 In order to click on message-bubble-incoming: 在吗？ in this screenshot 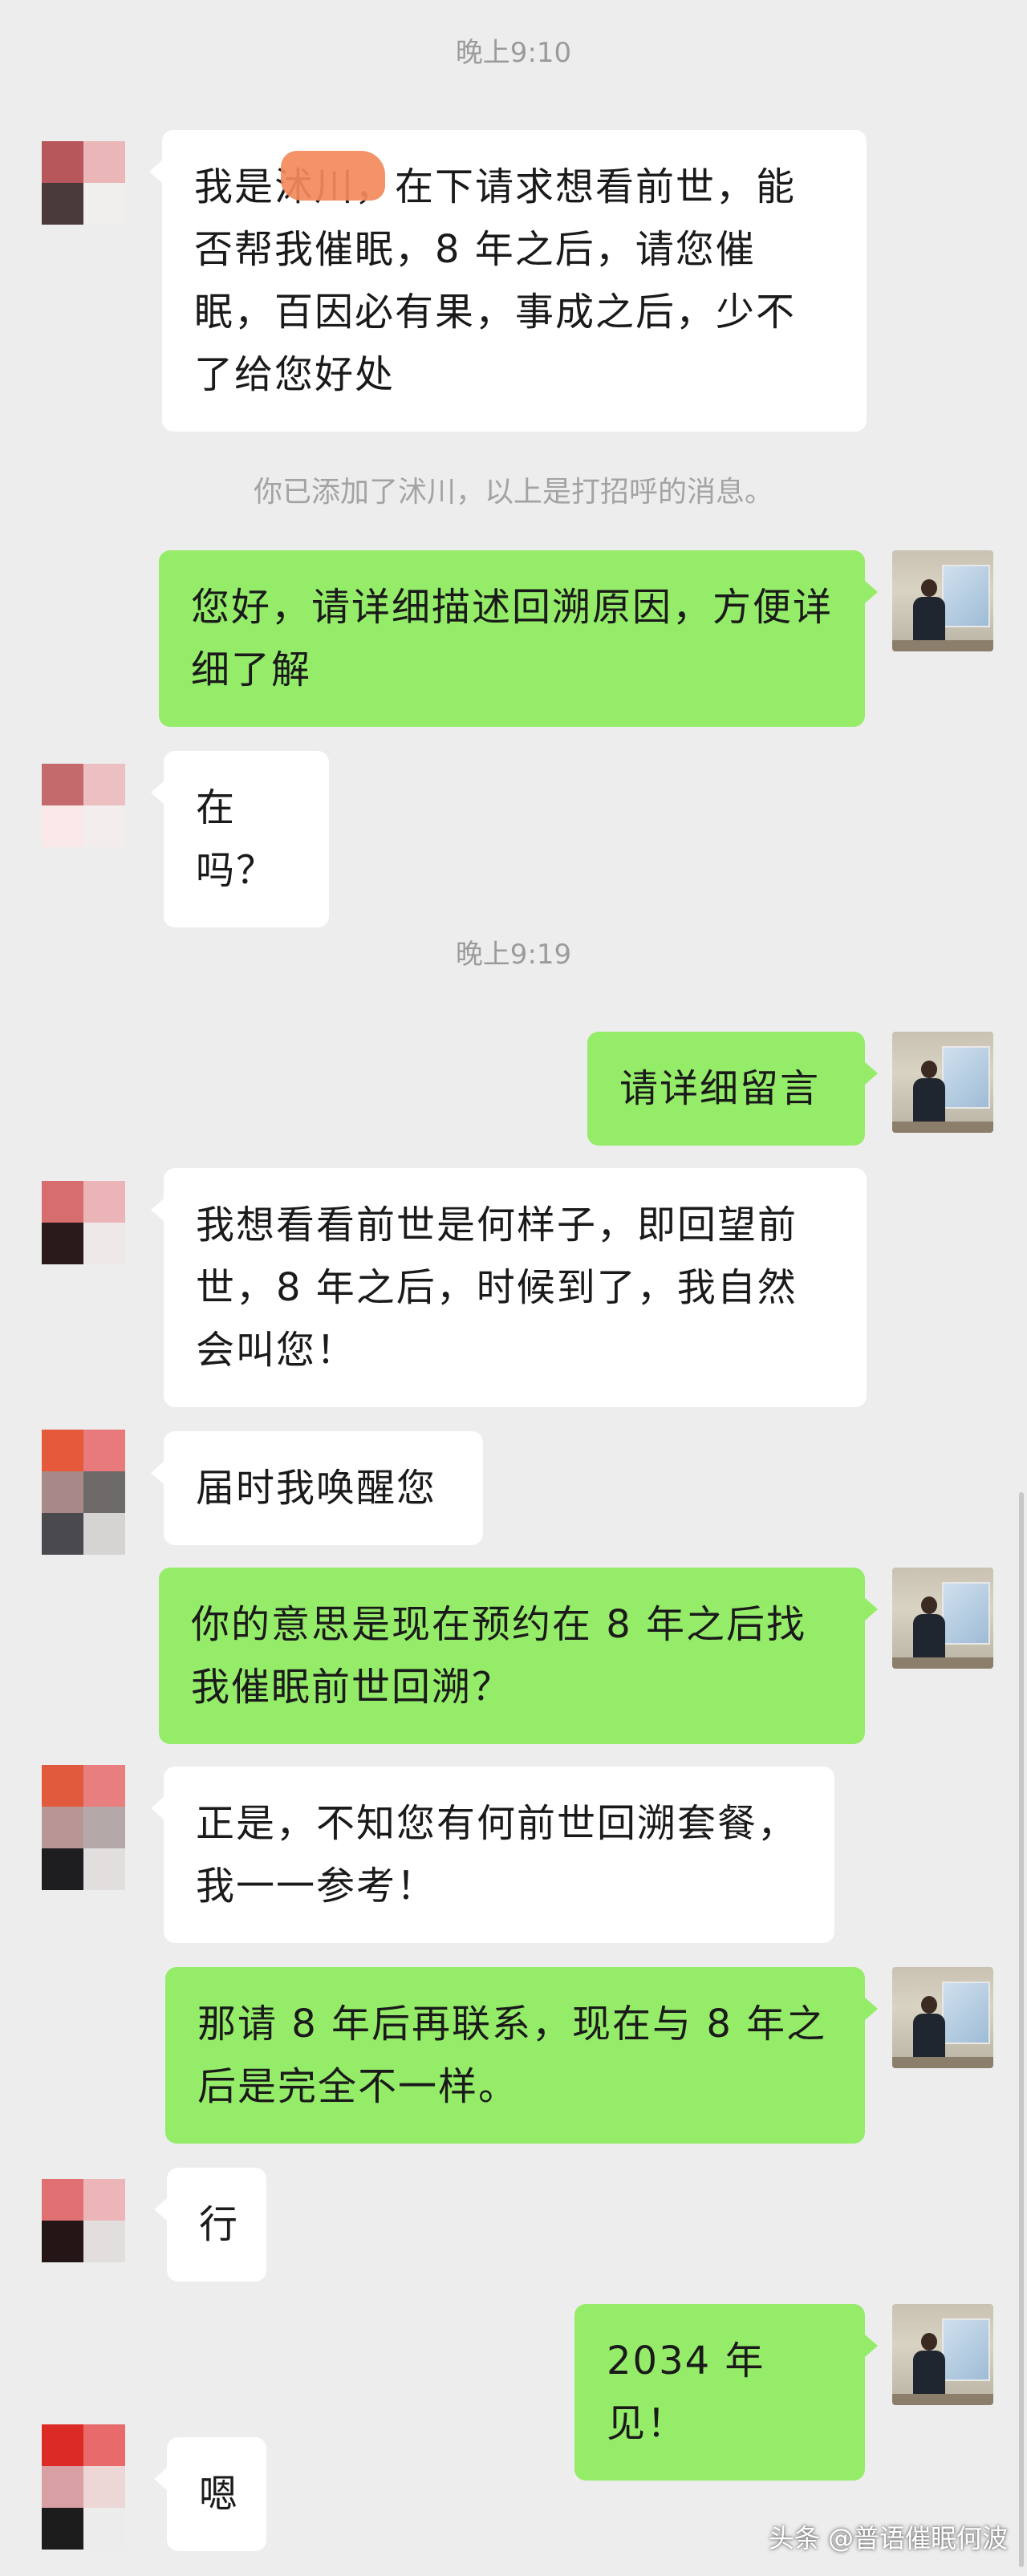, I will do `click(240, 839)`.